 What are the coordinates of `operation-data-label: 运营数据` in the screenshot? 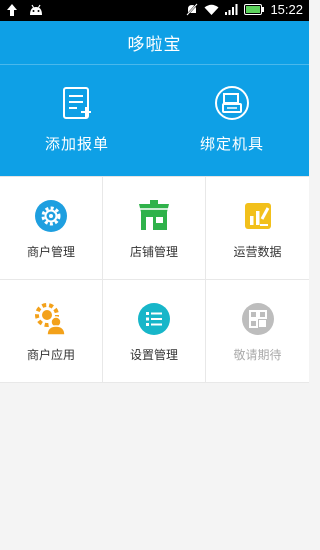 It's located at (257, 252).